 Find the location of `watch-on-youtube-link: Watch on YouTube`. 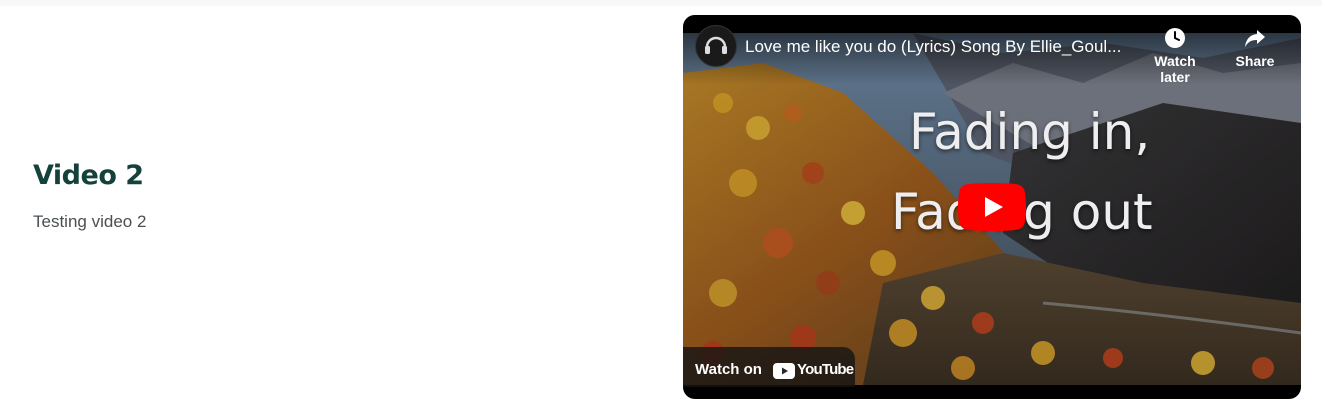

watch-on-youtube-link: Watch on YouTube is located at coordinates (769, 367).